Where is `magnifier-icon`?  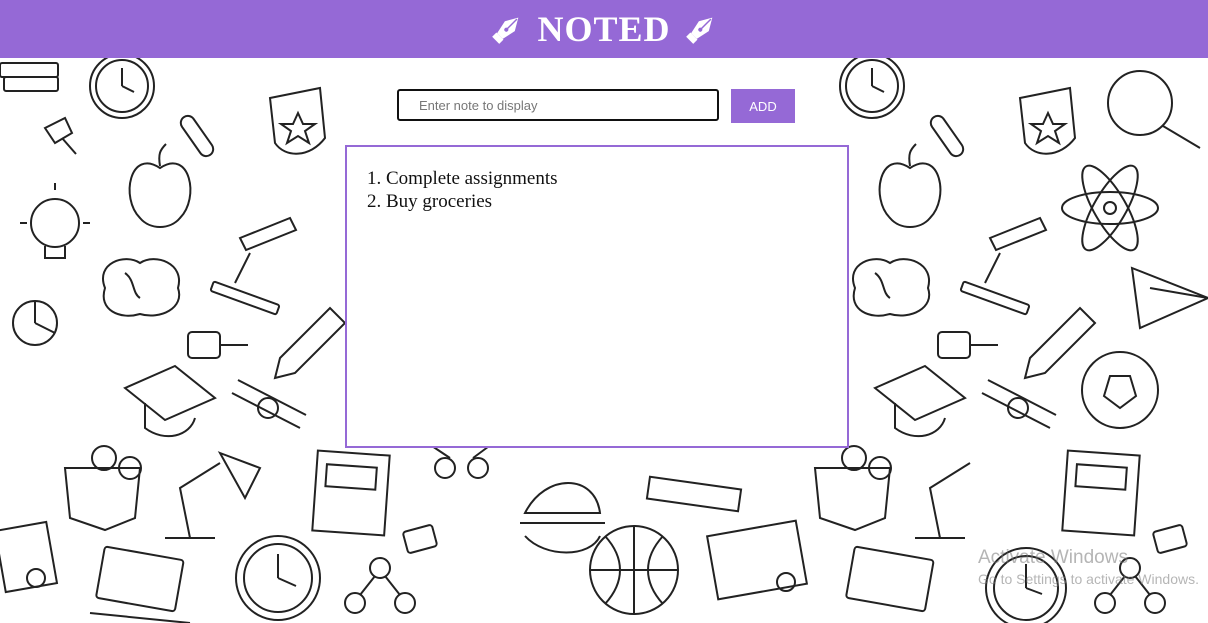
magnifier-icon is located at coordinates (1154, 109).